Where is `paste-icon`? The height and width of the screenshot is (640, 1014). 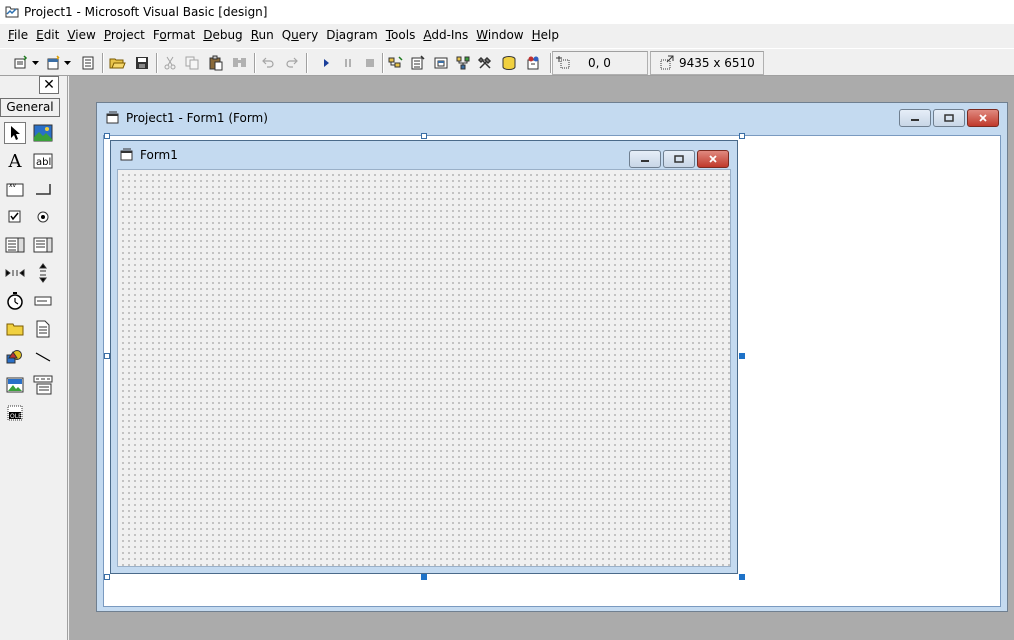 paste-icon is located at coordinates (216, 63).